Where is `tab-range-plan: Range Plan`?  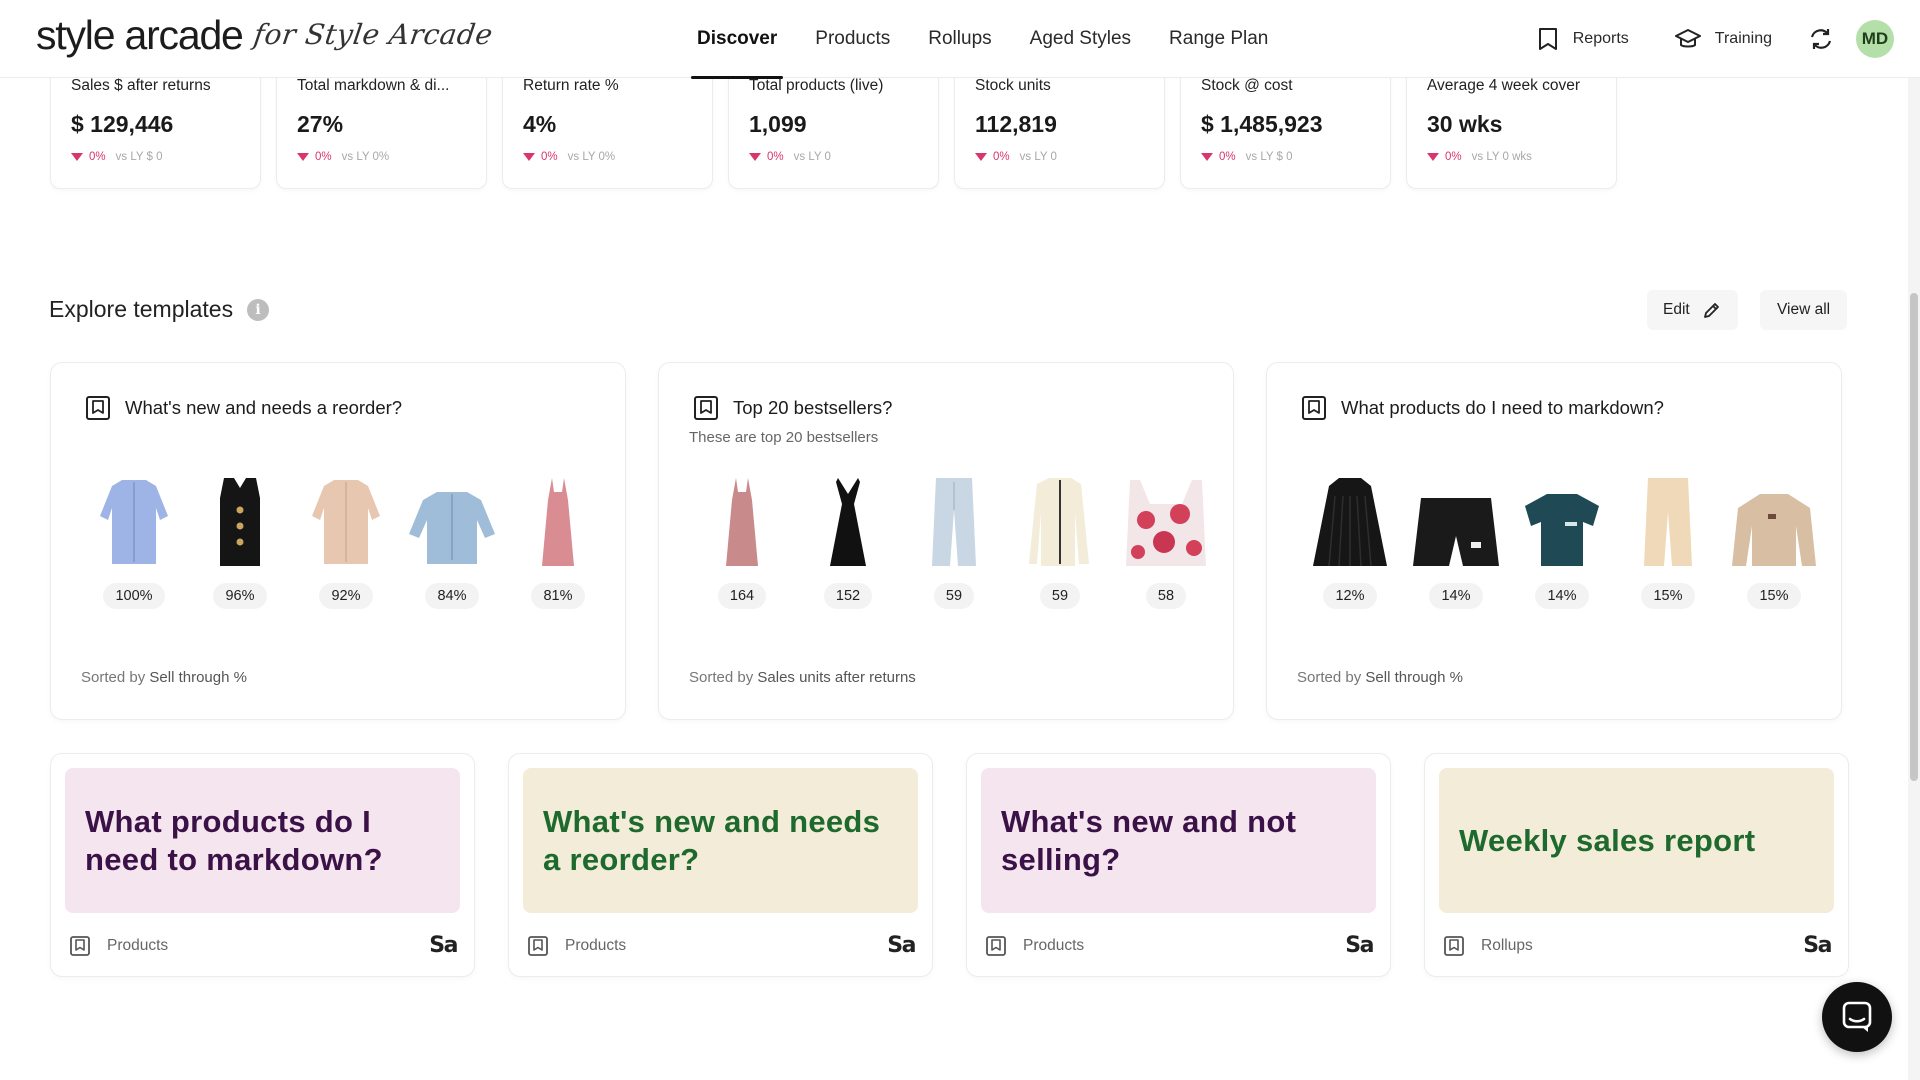 tab-range-plan: Range Plan is located at coordinates (1218, 39).